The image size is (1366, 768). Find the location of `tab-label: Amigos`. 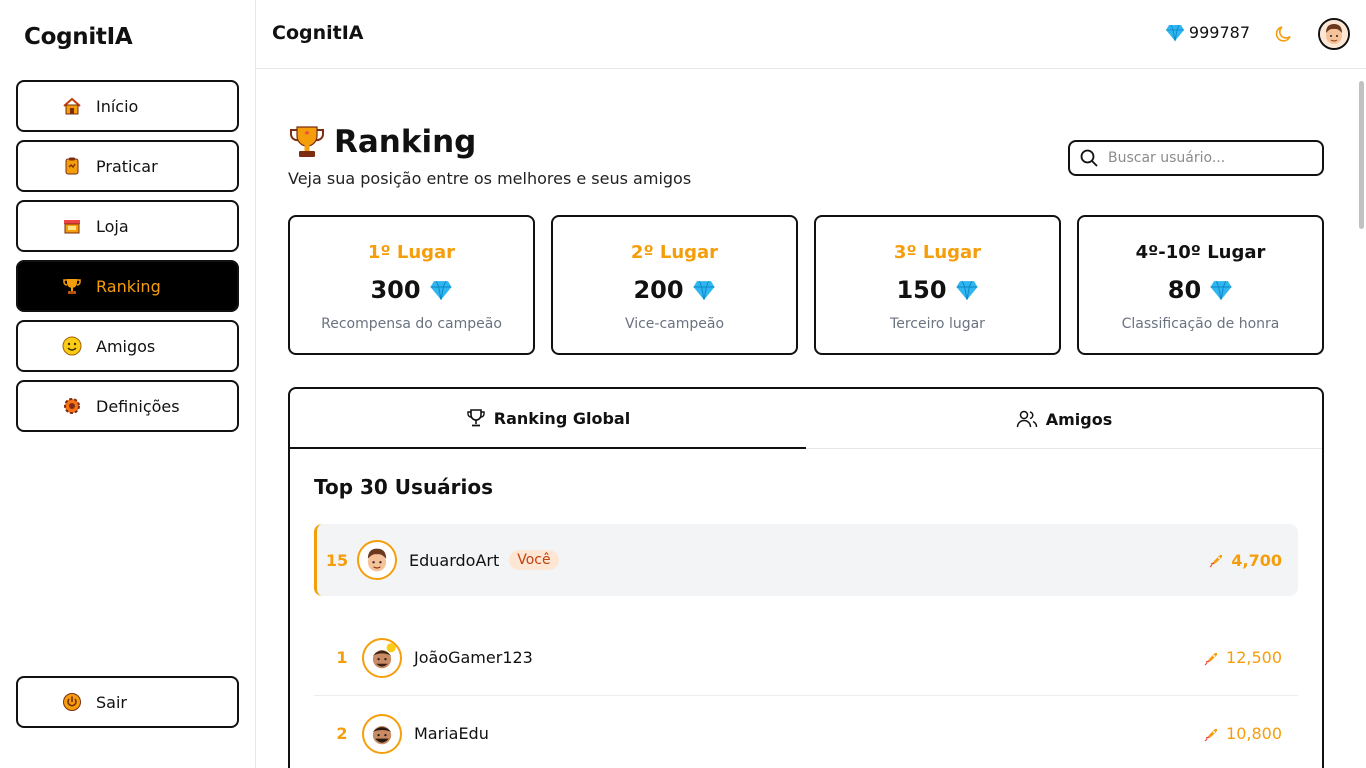

tab-label: Amigos is located at coordinates (1079, 419).